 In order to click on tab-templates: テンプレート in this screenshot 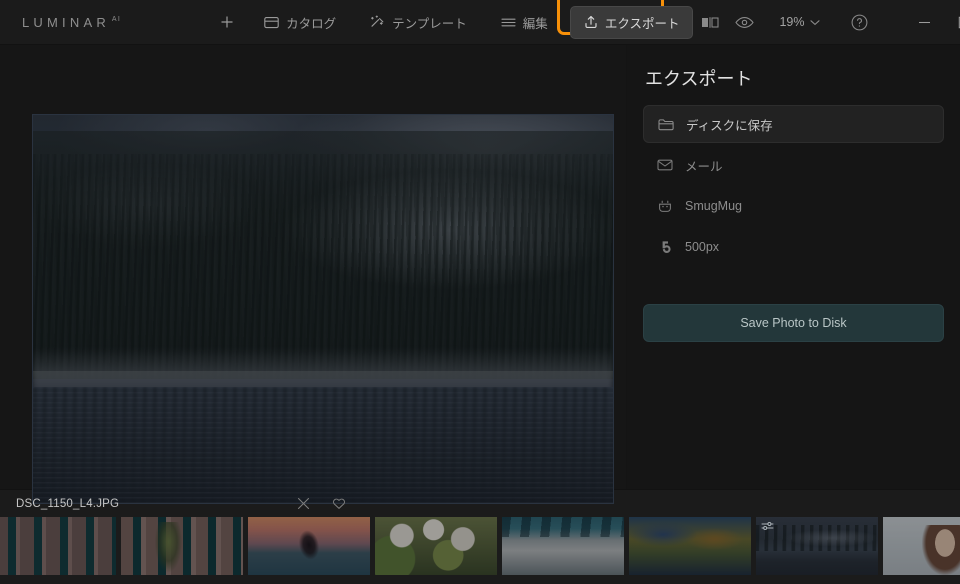, I will do `click(418, 22)`.